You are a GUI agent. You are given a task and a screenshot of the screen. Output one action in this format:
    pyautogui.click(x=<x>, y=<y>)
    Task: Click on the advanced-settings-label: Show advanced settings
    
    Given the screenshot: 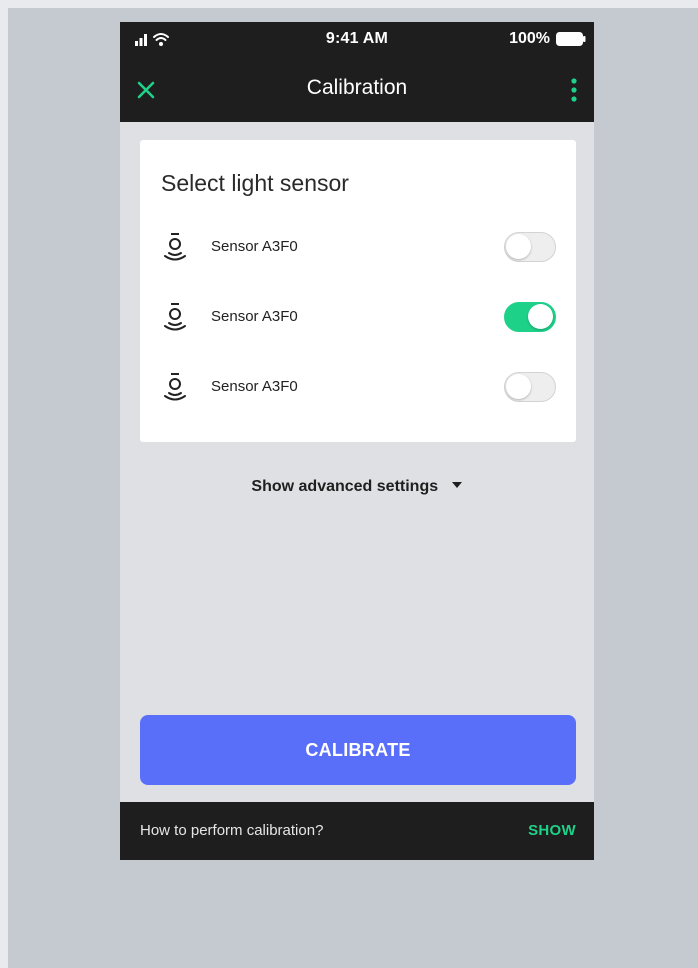 What is the action you would take?
    pyautogui.click(x=345, y=486)
    